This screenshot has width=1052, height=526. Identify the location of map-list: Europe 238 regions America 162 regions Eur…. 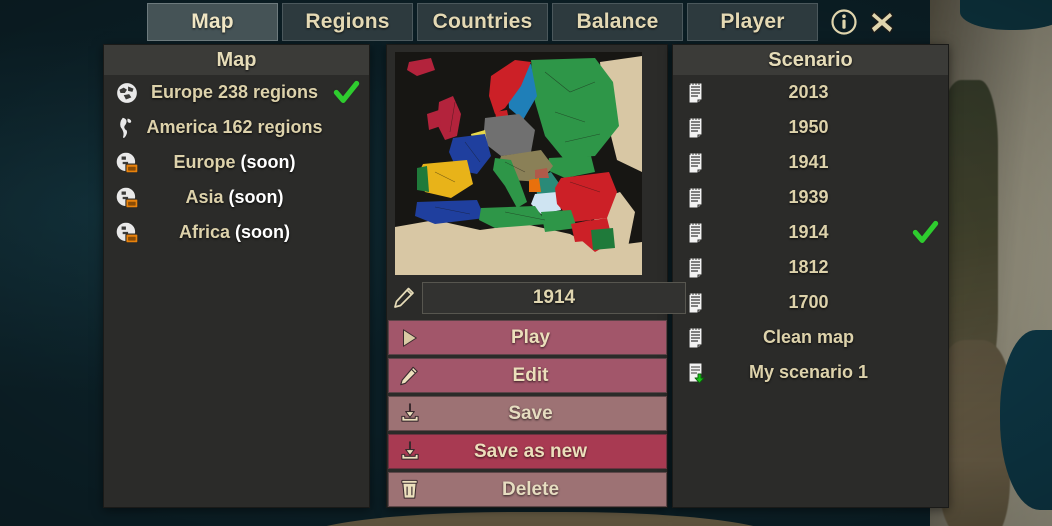
(236, 162).